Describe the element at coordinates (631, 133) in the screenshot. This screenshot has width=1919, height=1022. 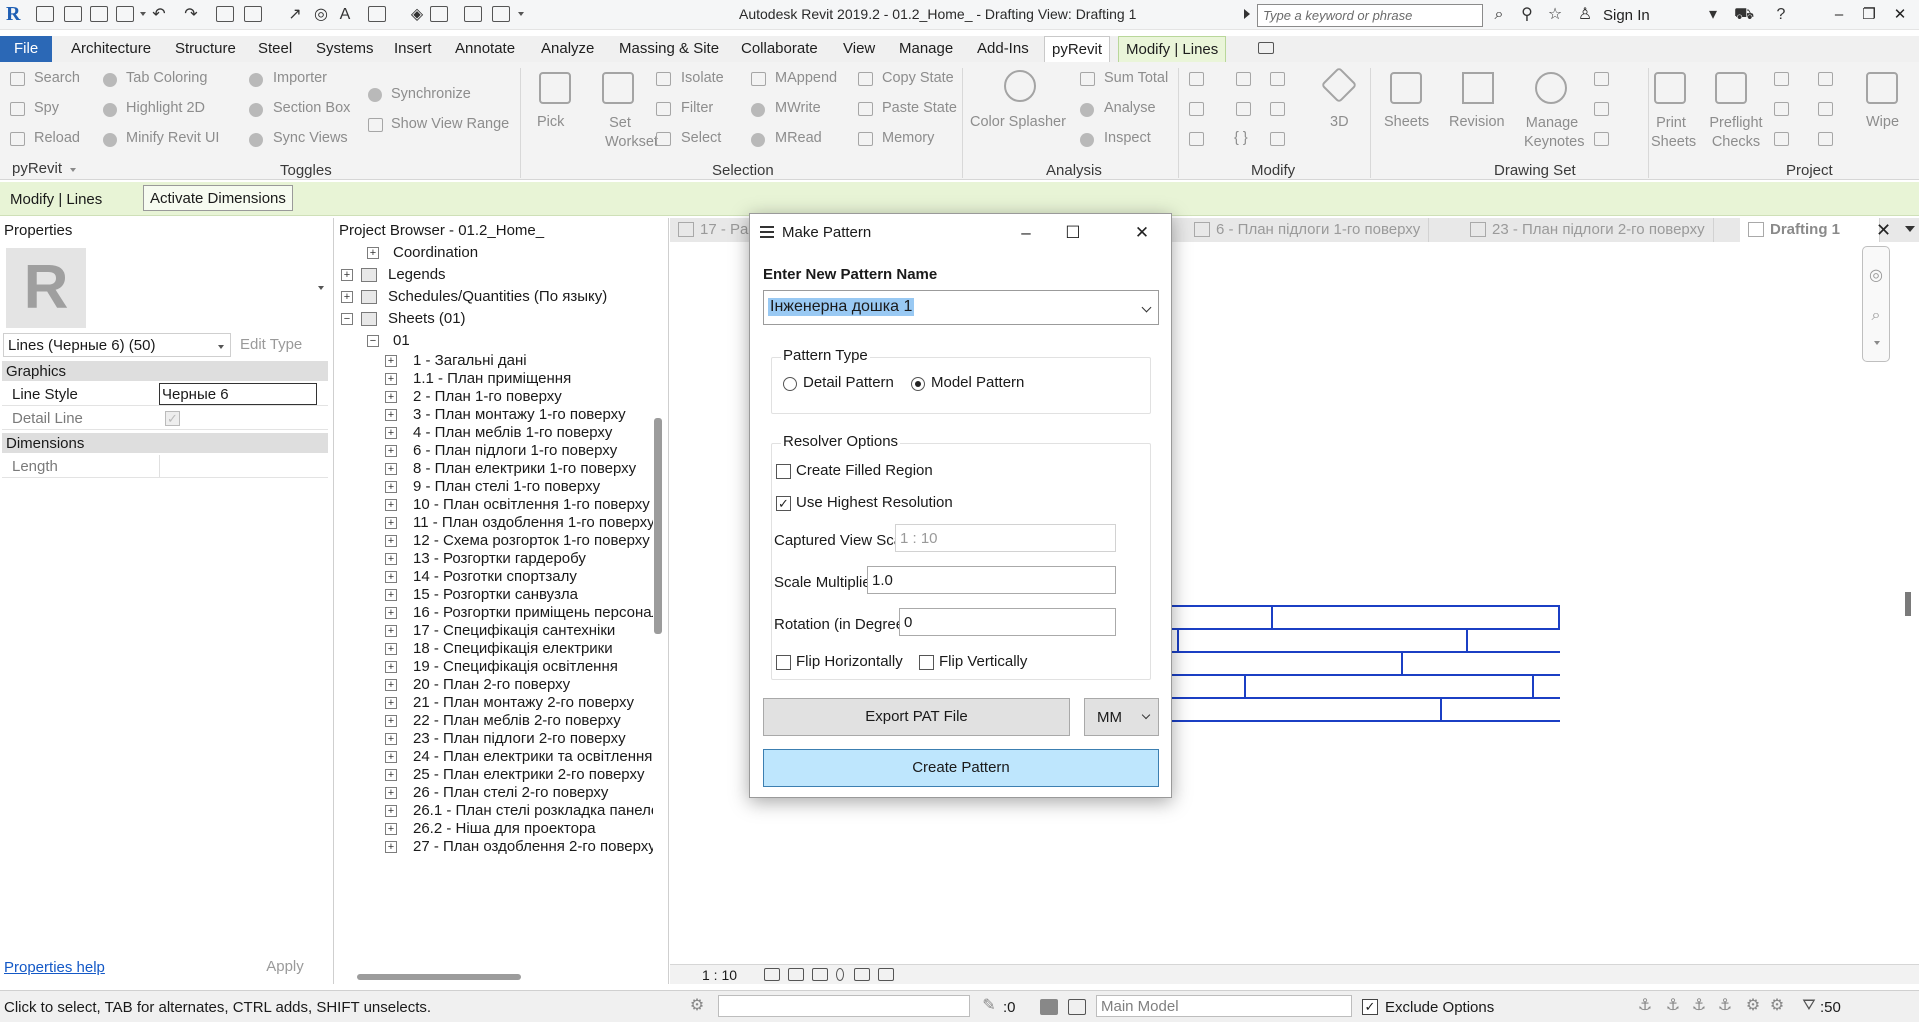
I see `set-workset-button: Set Workset` at that location.